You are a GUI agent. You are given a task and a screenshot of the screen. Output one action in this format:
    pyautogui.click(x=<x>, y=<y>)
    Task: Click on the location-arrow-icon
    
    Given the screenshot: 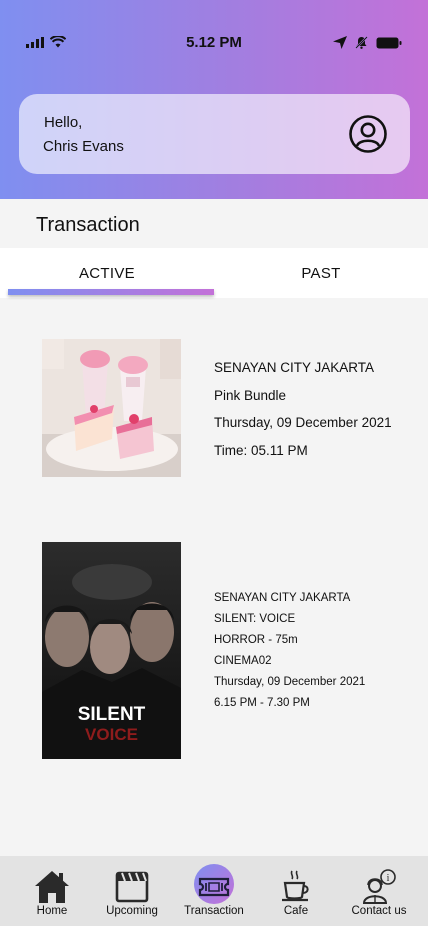 What is the action you would take?
    pyautogui.click(x=340, y=42)
    